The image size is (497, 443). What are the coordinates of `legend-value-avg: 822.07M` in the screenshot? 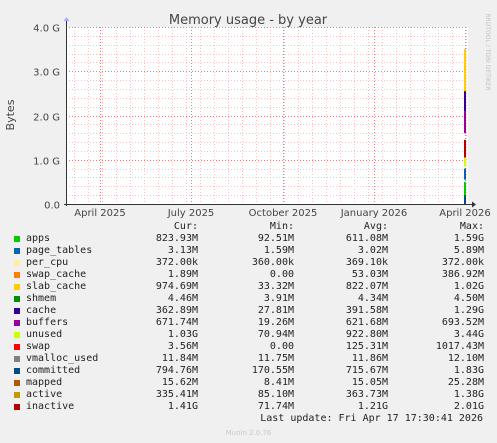 It's located at (366, 286).